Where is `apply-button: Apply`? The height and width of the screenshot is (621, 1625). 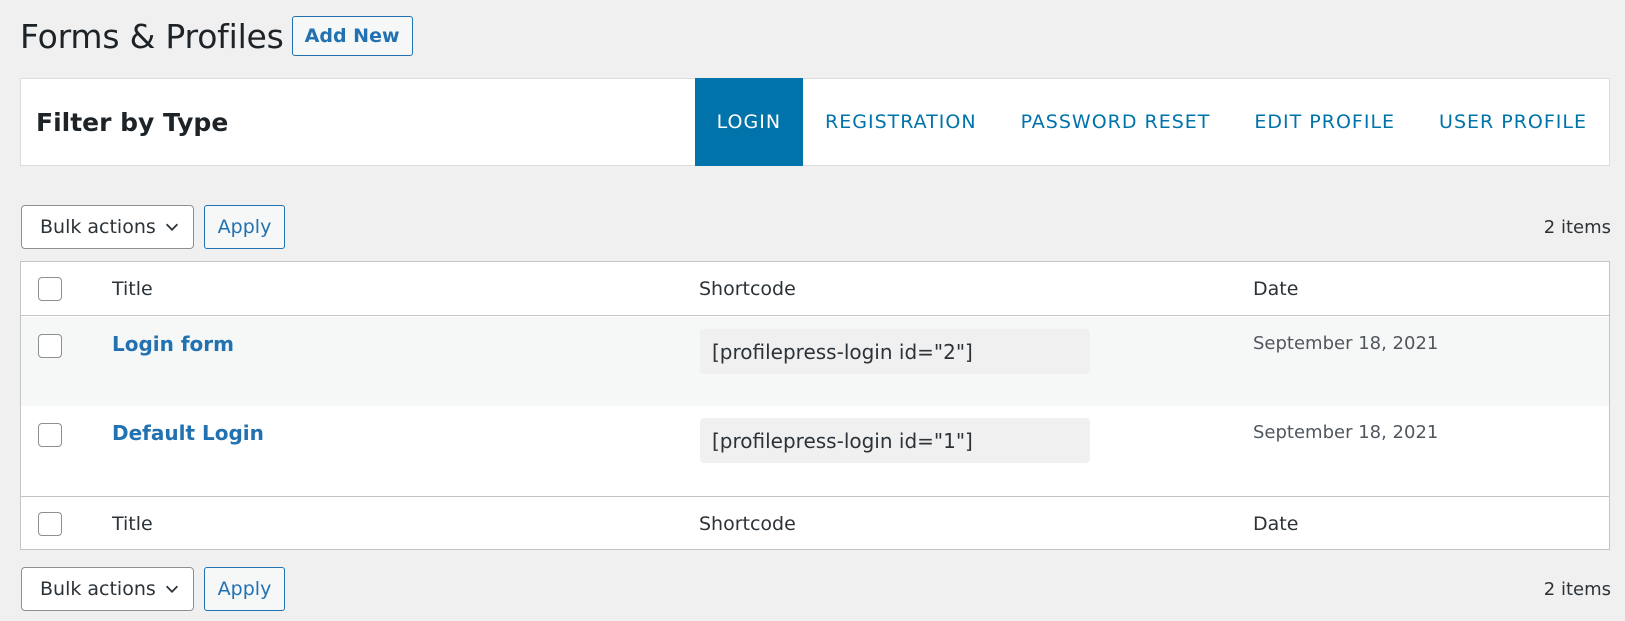 apply-button: Apply is located at coordinates (244, 227).